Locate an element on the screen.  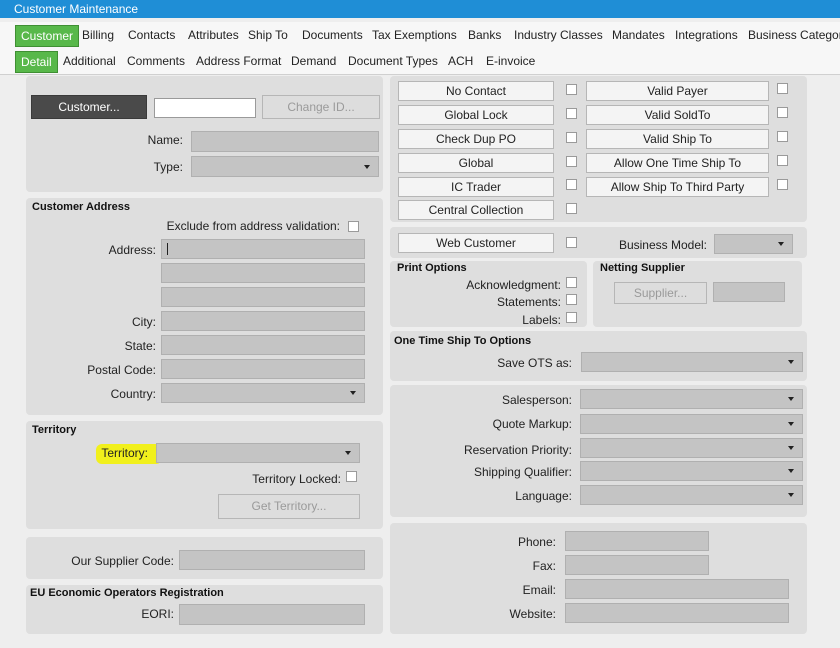
tab-document-types: Document Types is located at coordinates (393, 61).